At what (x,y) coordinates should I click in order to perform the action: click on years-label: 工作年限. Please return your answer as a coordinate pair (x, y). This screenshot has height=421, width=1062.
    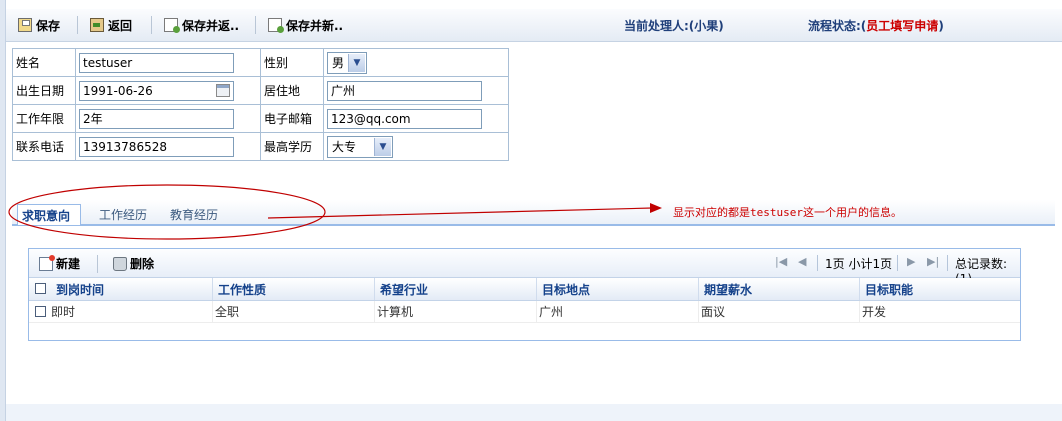
    Looking at the image, I should click on (44, 118).